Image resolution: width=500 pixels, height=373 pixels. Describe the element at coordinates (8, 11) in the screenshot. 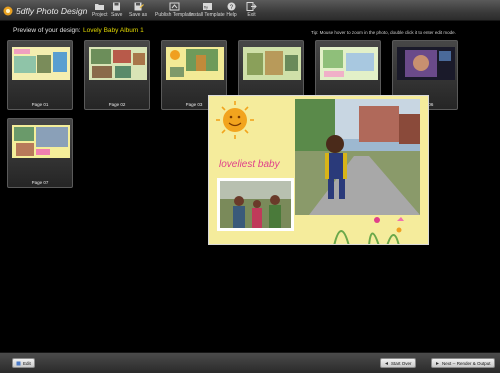

I see `logo-icon` at that location.